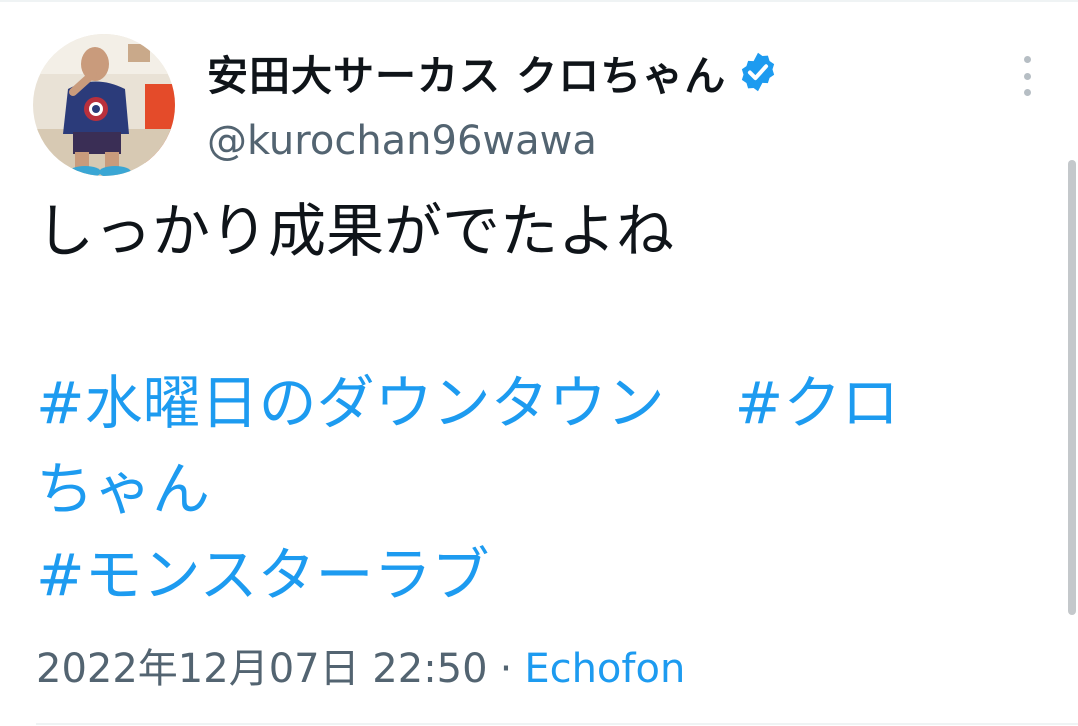 This screenshot has height=726, width=1078. What do you see at coordinates (536, 575) in the screenshot?
I see `hashtag-line: #モンスターラブ` at bounding box center [536, 575].